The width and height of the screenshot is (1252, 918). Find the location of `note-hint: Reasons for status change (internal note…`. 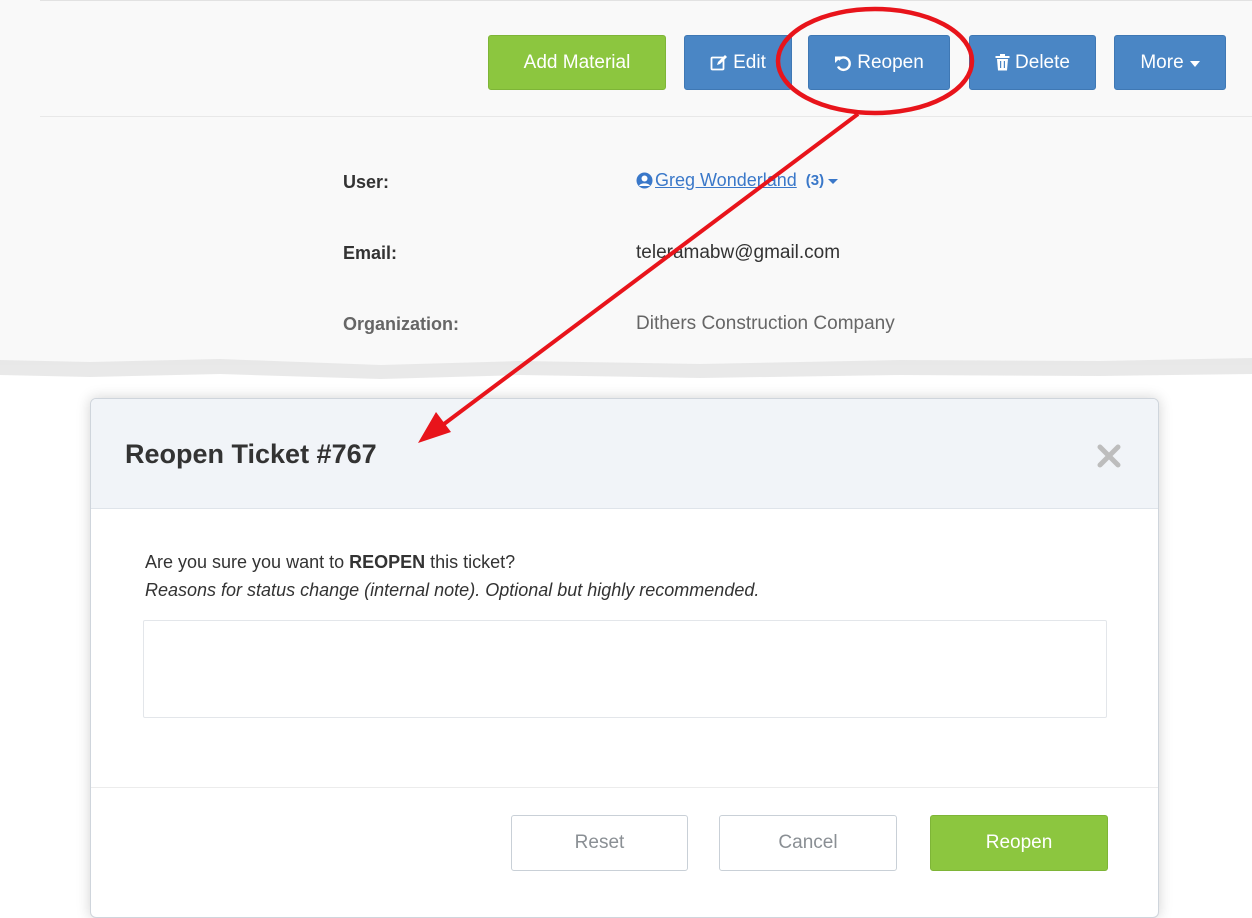

note-hint: Reasons for status change (internal note… is located at coordinates (452, 590).